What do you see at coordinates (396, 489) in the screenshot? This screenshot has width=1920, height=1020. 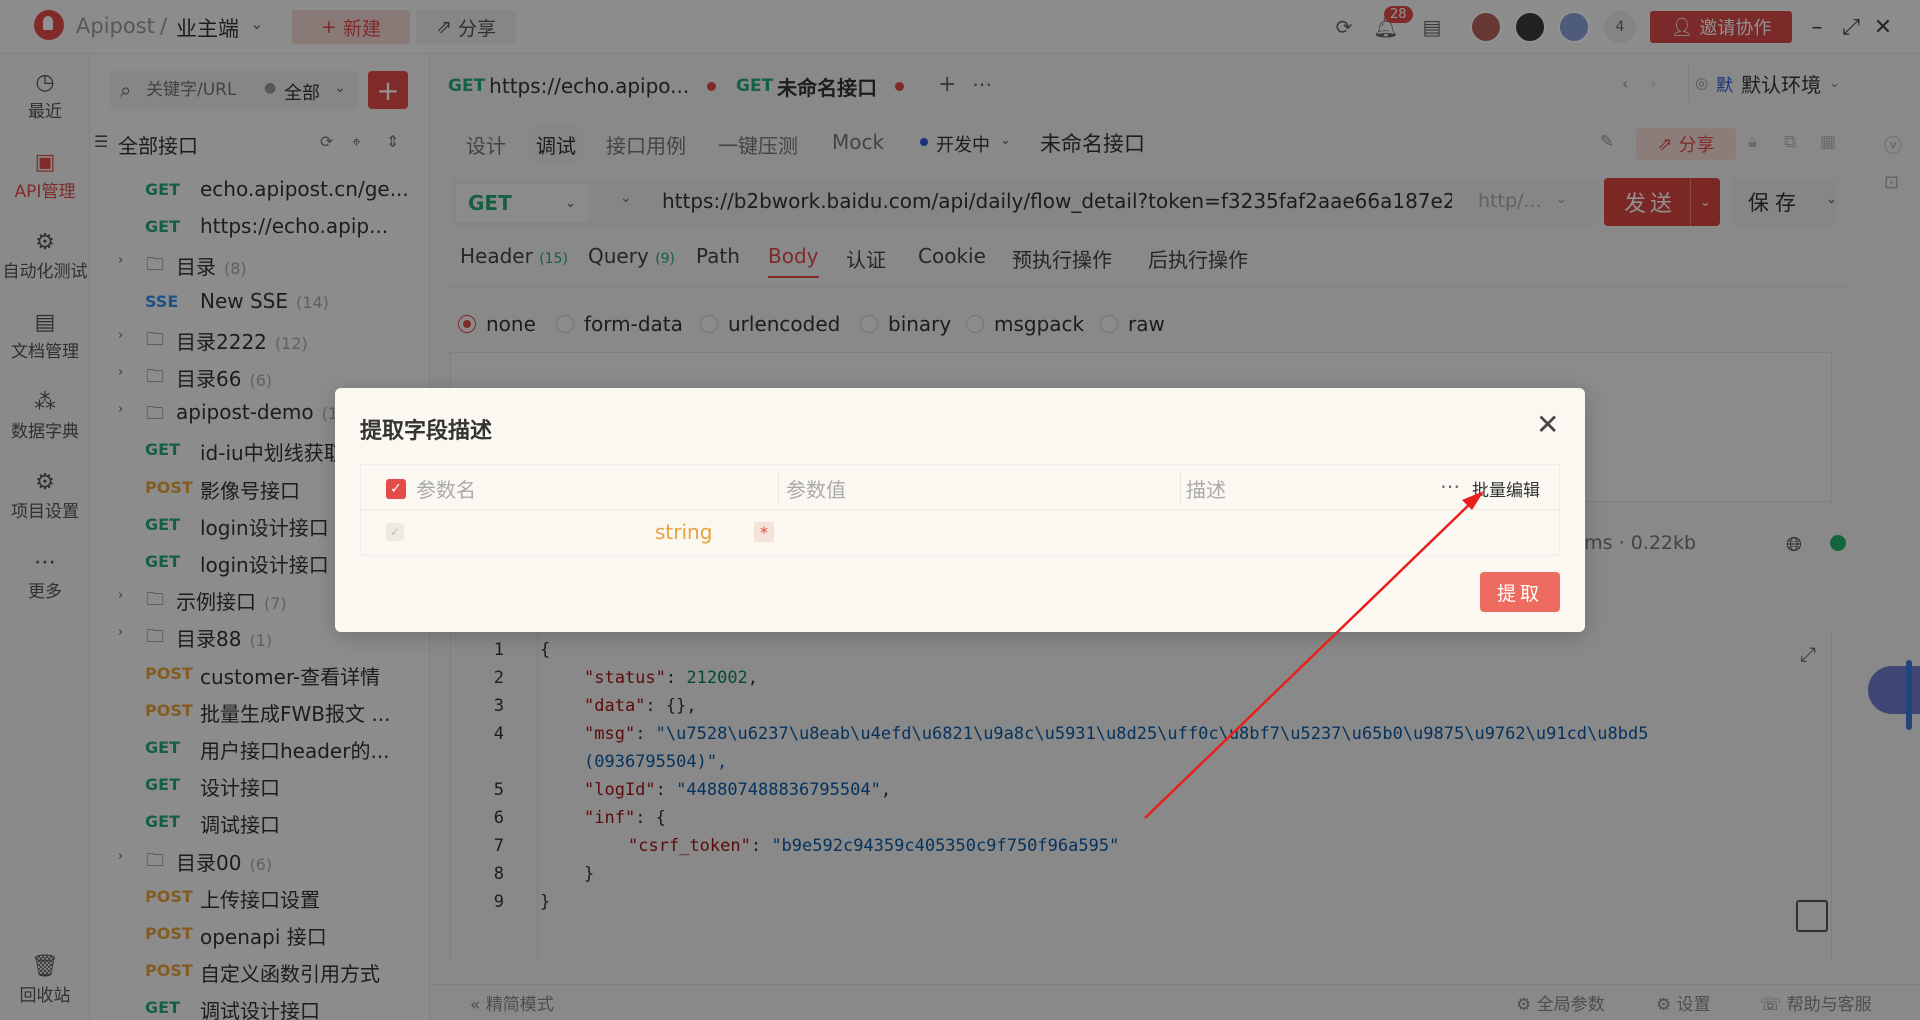 I see `select-all-checkbox: ✓` at bounding box center [396, 489].